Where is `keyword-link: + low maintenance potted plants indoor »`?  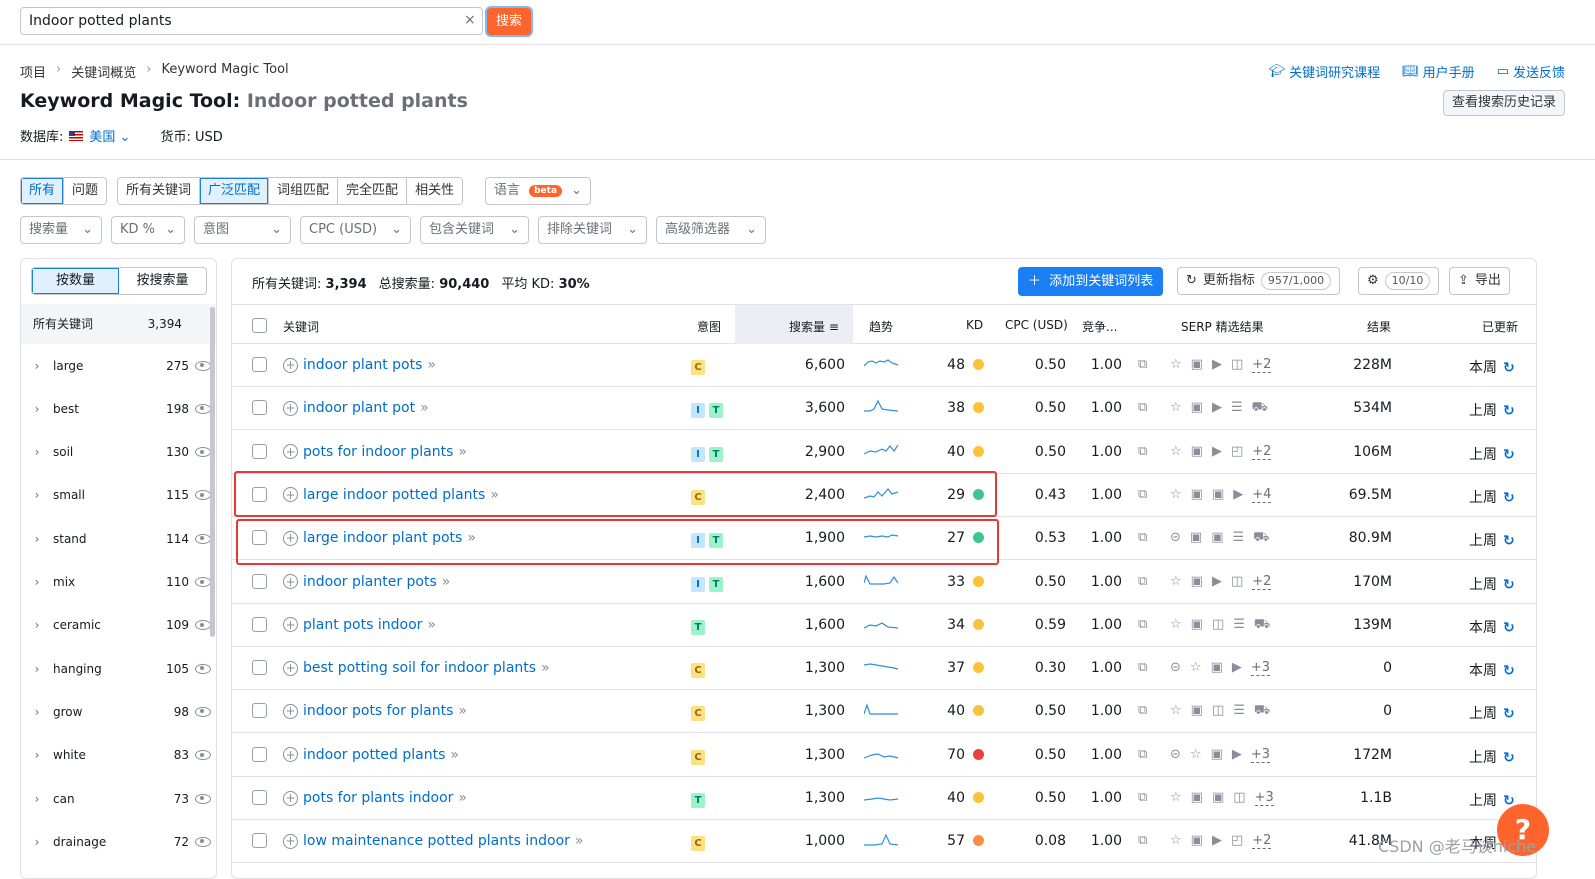 keyword-link: + low maintenance potted plants indoor » is located at coordinates (433, 841).